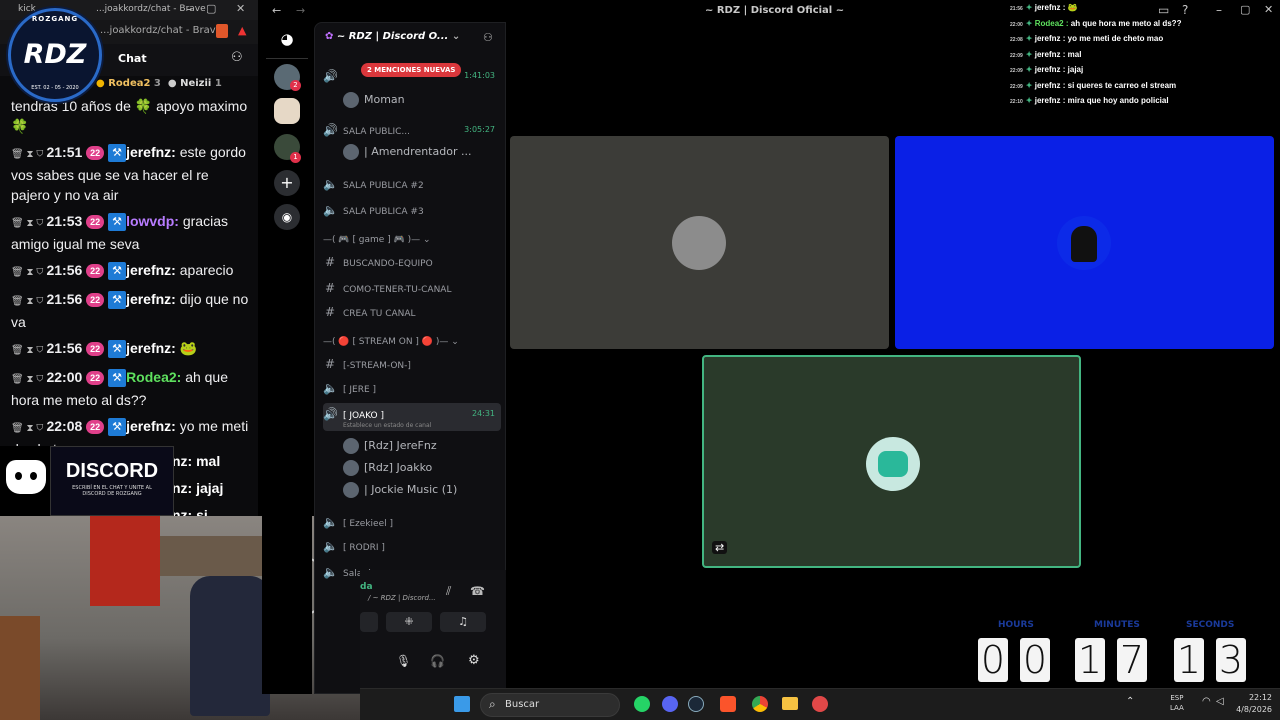 This screenshot has width=1280, height=720. Describe the element at coordinates (287, 39) in the screenshot. I see `discord-home-icon: ◕` at that location.